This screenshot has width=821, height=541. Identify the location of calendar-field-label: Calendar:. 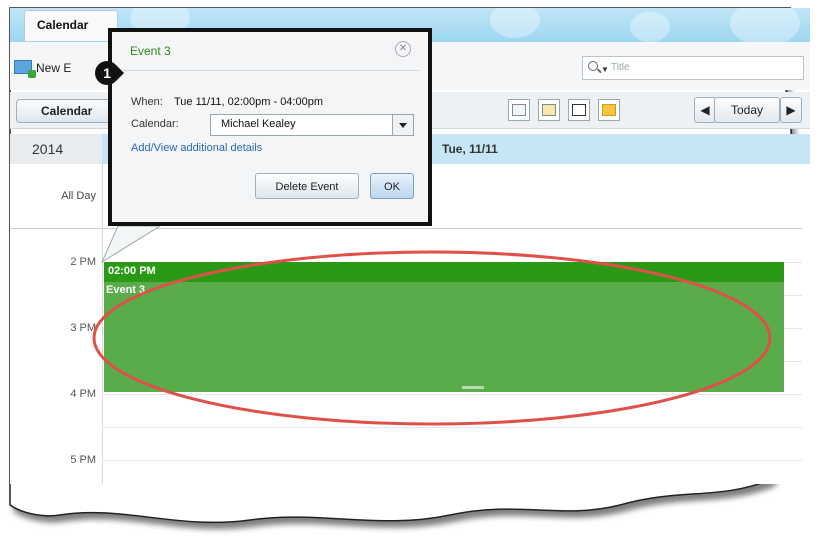
(155, 124).